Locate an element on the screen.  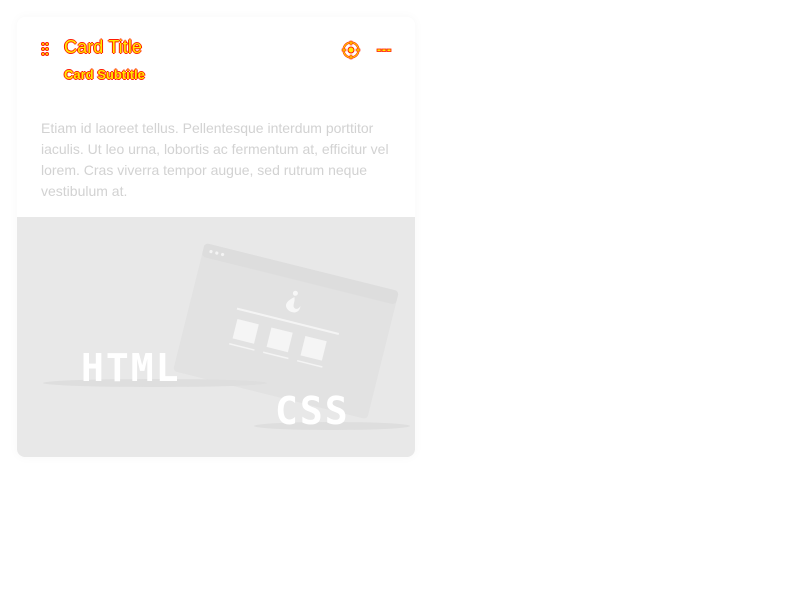
css-label: CSS is located at coordinates (312, 411).